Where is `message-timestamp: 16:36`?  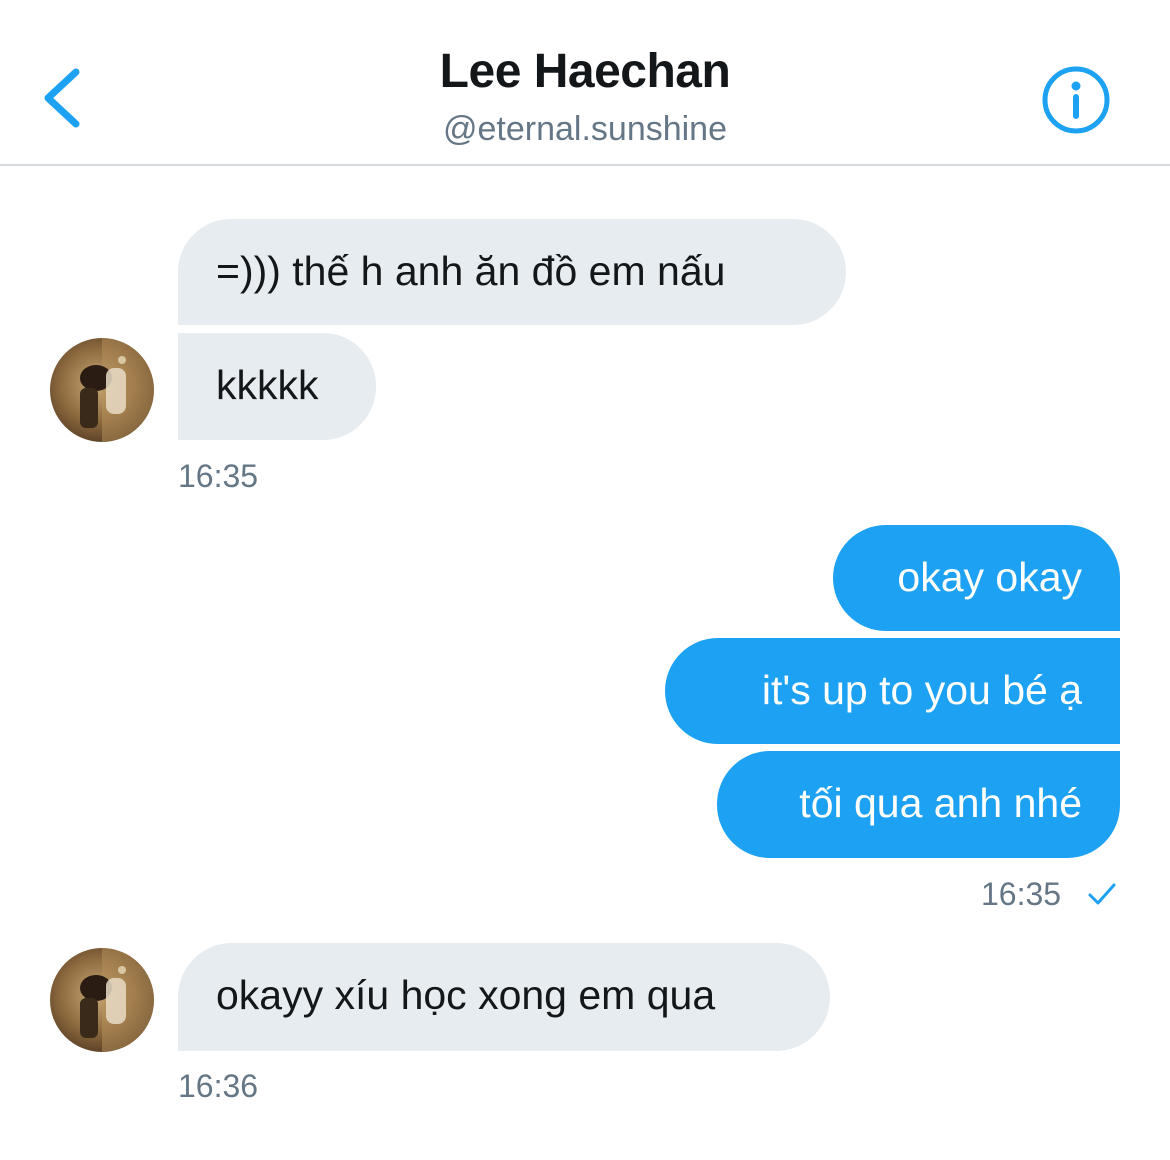 message-timestamp: 16:36 is located at coordinates (218, 1086).